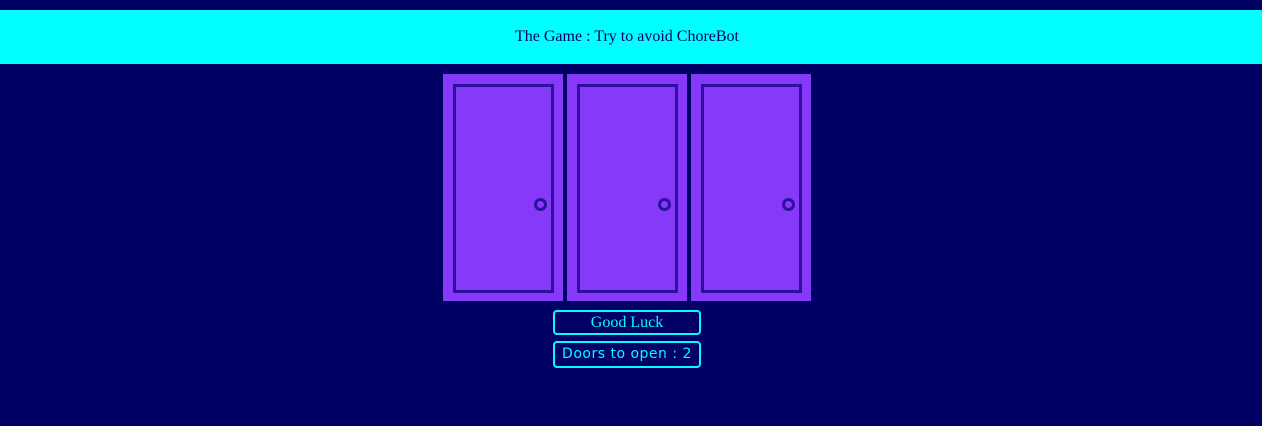  I want to click on doors-to-open-counter: Doors to open : 2, so click(627, 354).